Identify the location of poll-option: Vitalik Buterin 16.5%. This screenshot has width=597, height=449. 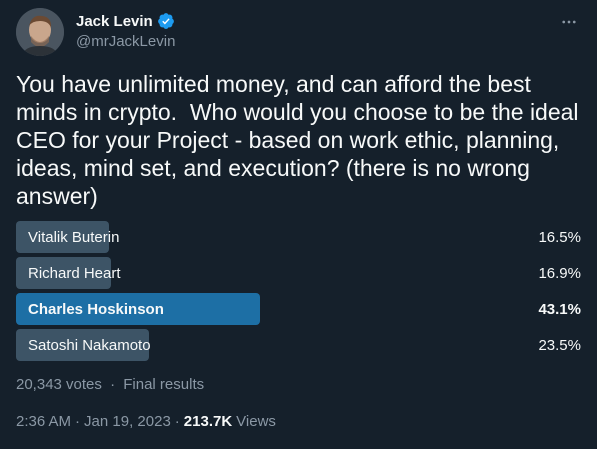
(298, 237).